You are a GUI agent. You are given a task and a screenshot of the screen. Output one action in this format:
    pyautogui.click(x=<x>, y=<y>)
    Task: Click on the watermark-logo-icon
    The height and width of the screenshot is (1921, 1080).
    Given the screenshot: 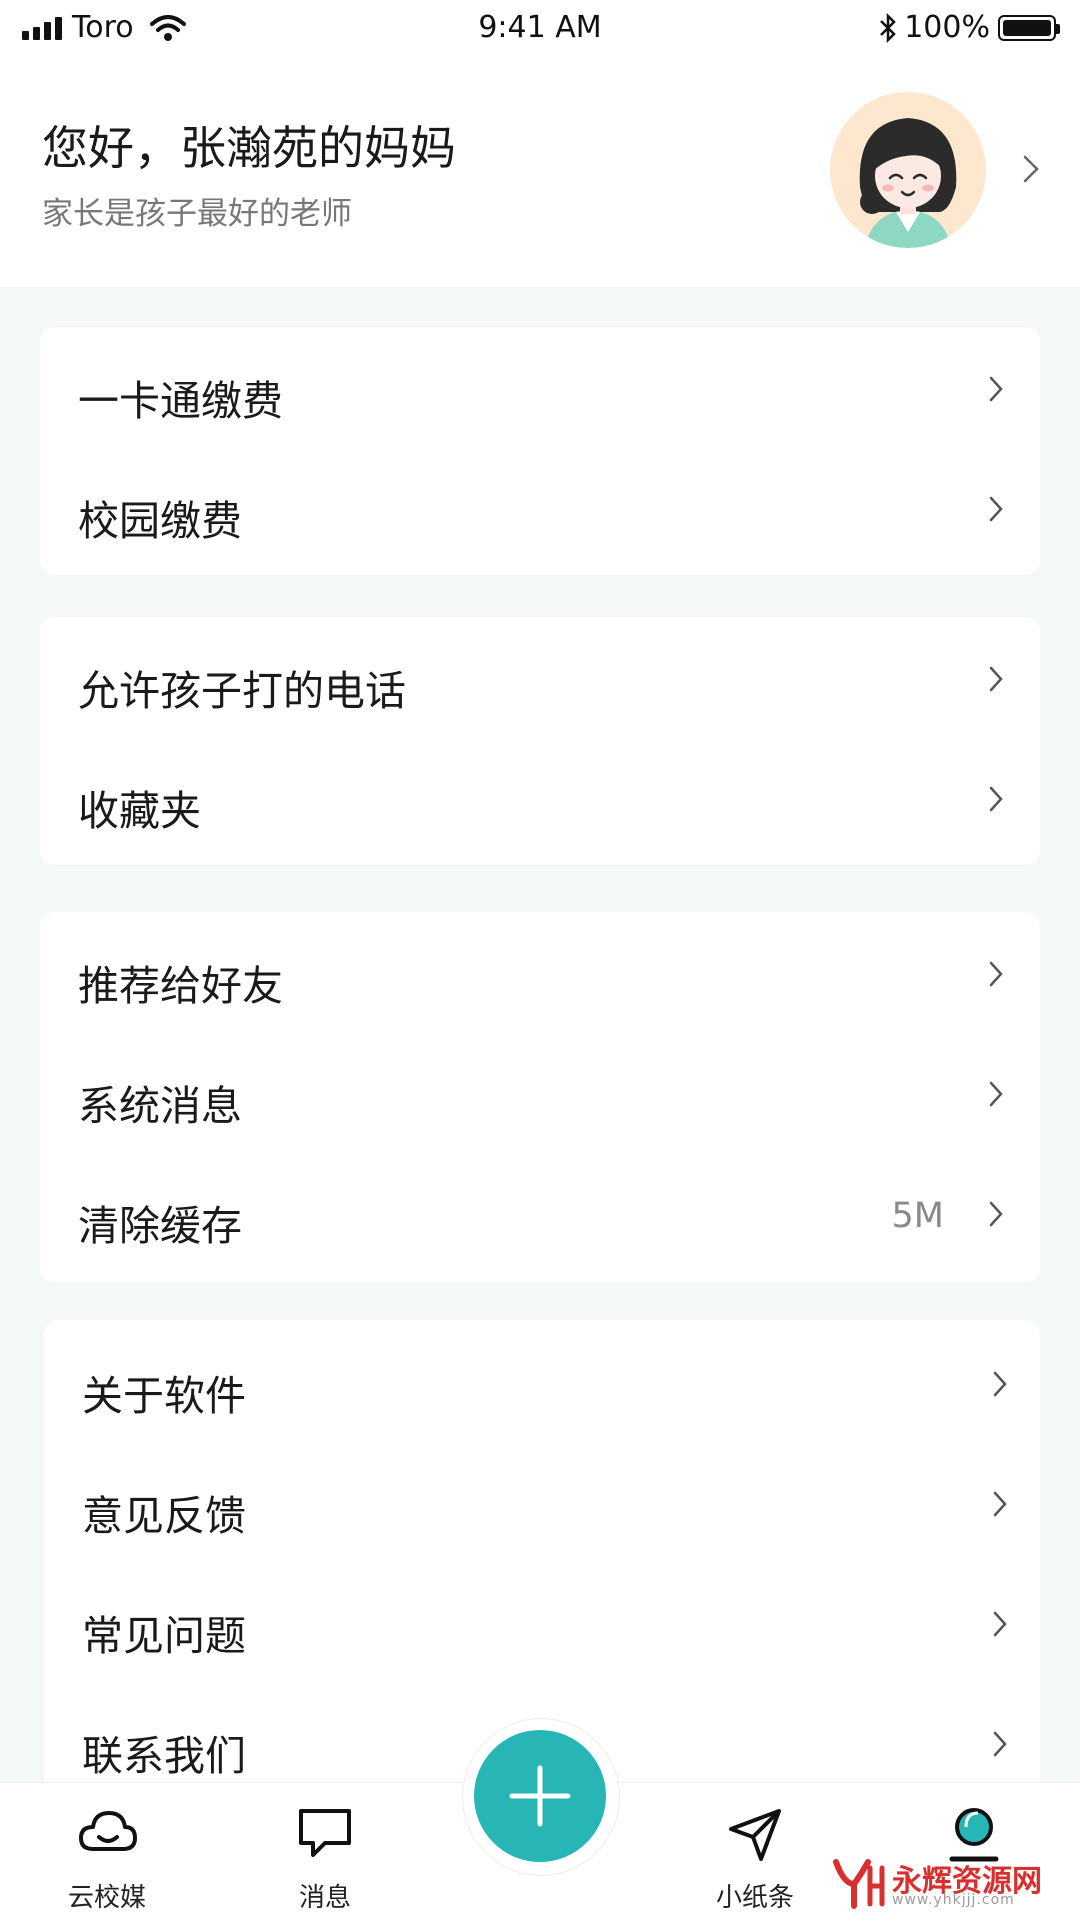 What is the action you would take?
    pyautogui.click(x=859, y=1884)
    